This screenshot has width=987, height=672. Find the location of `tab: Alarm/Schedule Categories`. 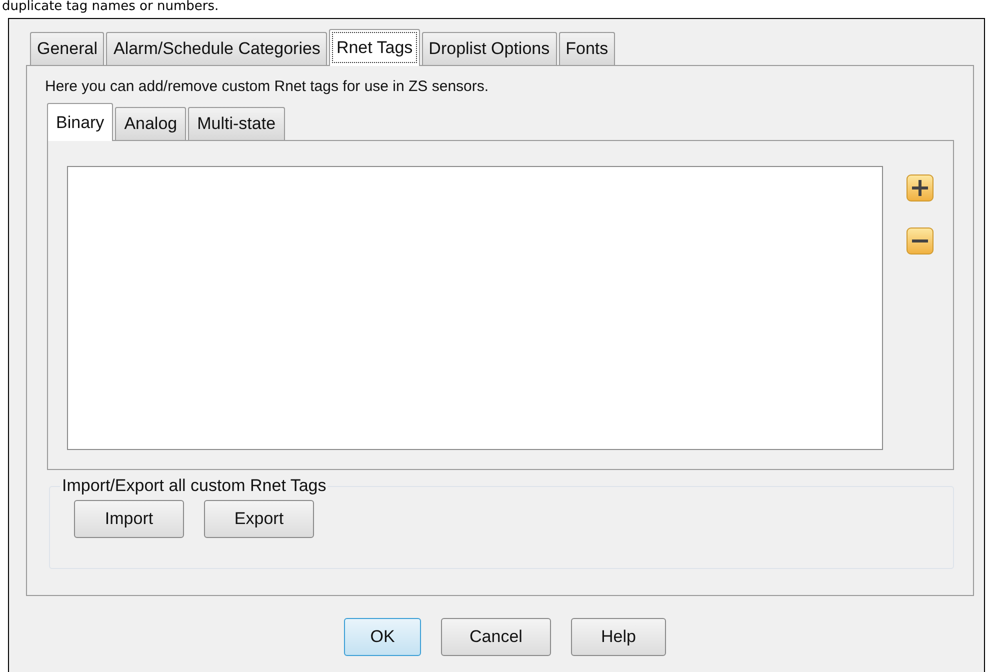

tab: Alarm/Schedule Categories is located at coordinates (217, 48).